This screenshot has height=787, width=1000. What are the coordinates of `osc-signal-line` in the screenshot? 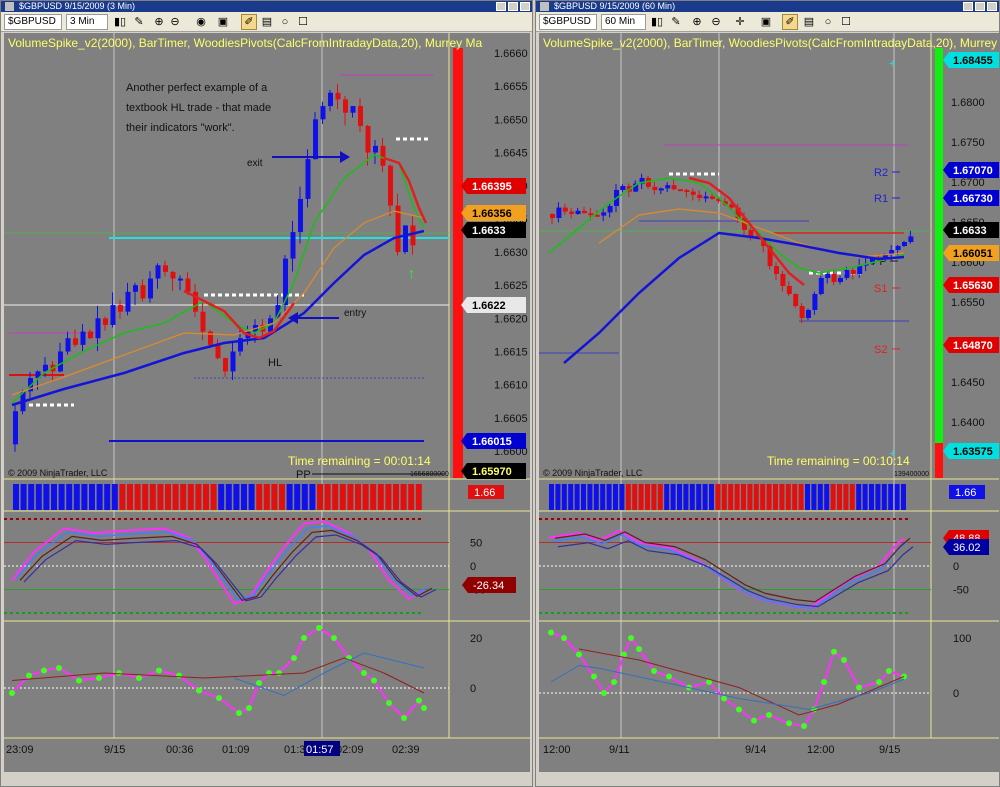 It's located at (329, 674).